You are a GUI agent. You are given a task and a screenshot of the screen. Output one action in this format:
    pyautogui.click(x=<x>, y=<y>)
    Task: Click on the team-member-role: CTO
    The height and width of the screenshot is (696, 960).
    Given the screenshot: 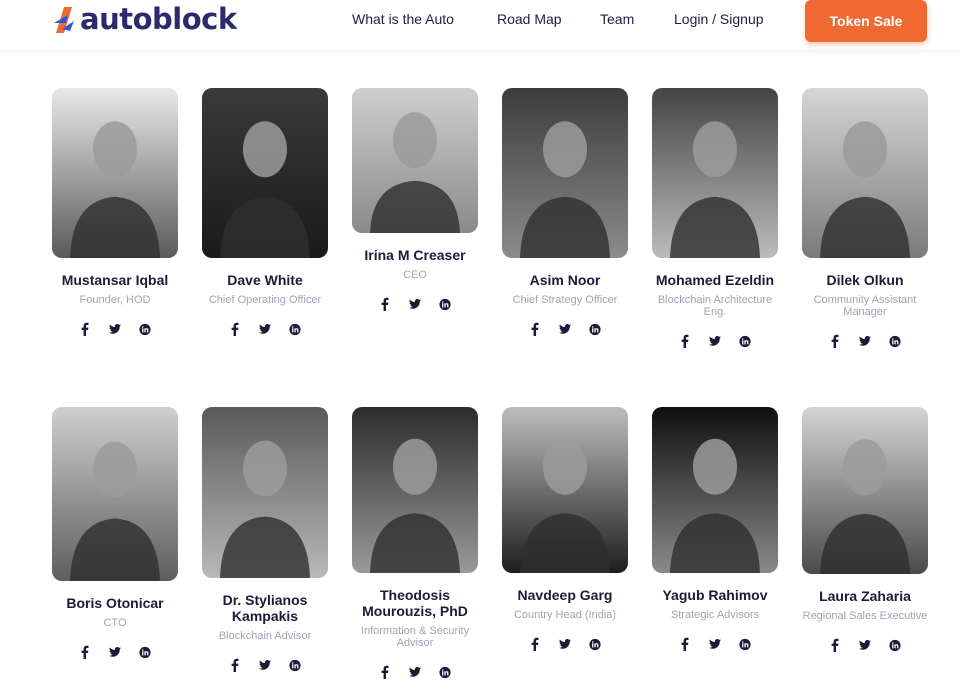 What is the action you would take?
    pyautogui.click(x=115, y=623)
    